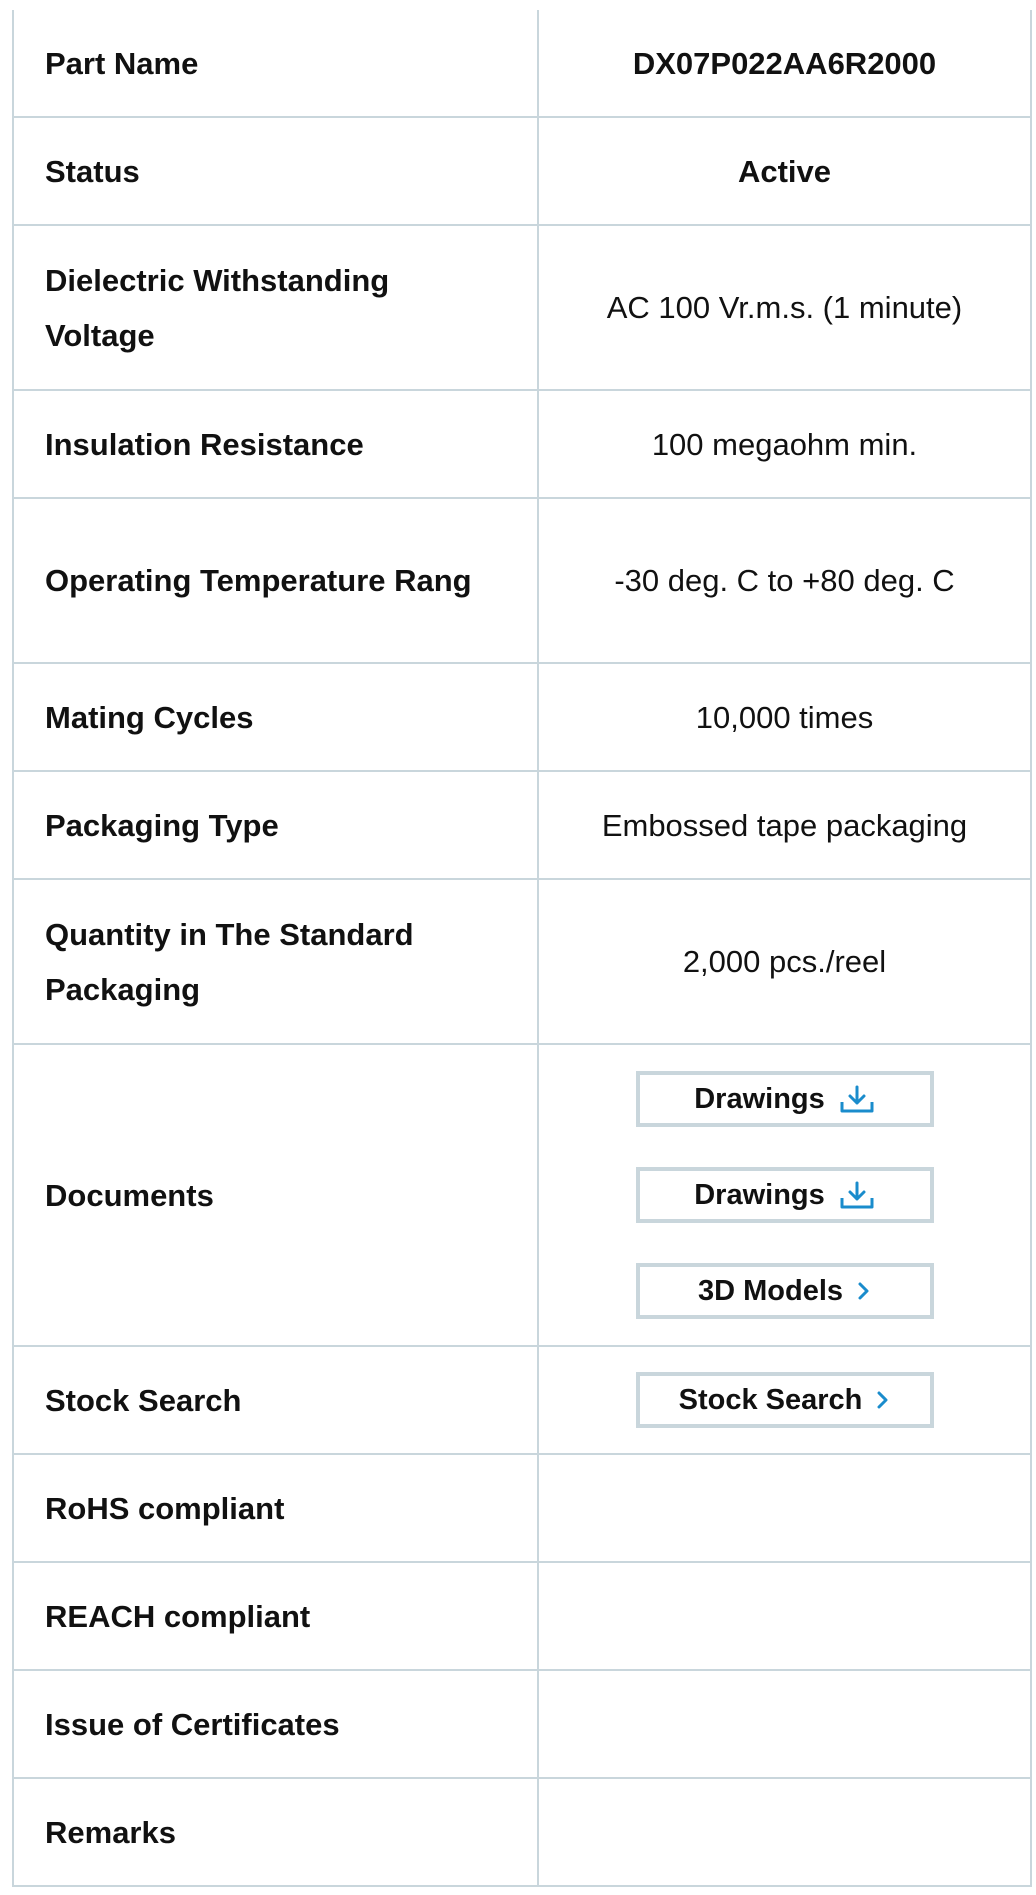 The height and width of the screenshot is (1895, 1036). I want to click on table-row: Remarks, so click(522, 1832).